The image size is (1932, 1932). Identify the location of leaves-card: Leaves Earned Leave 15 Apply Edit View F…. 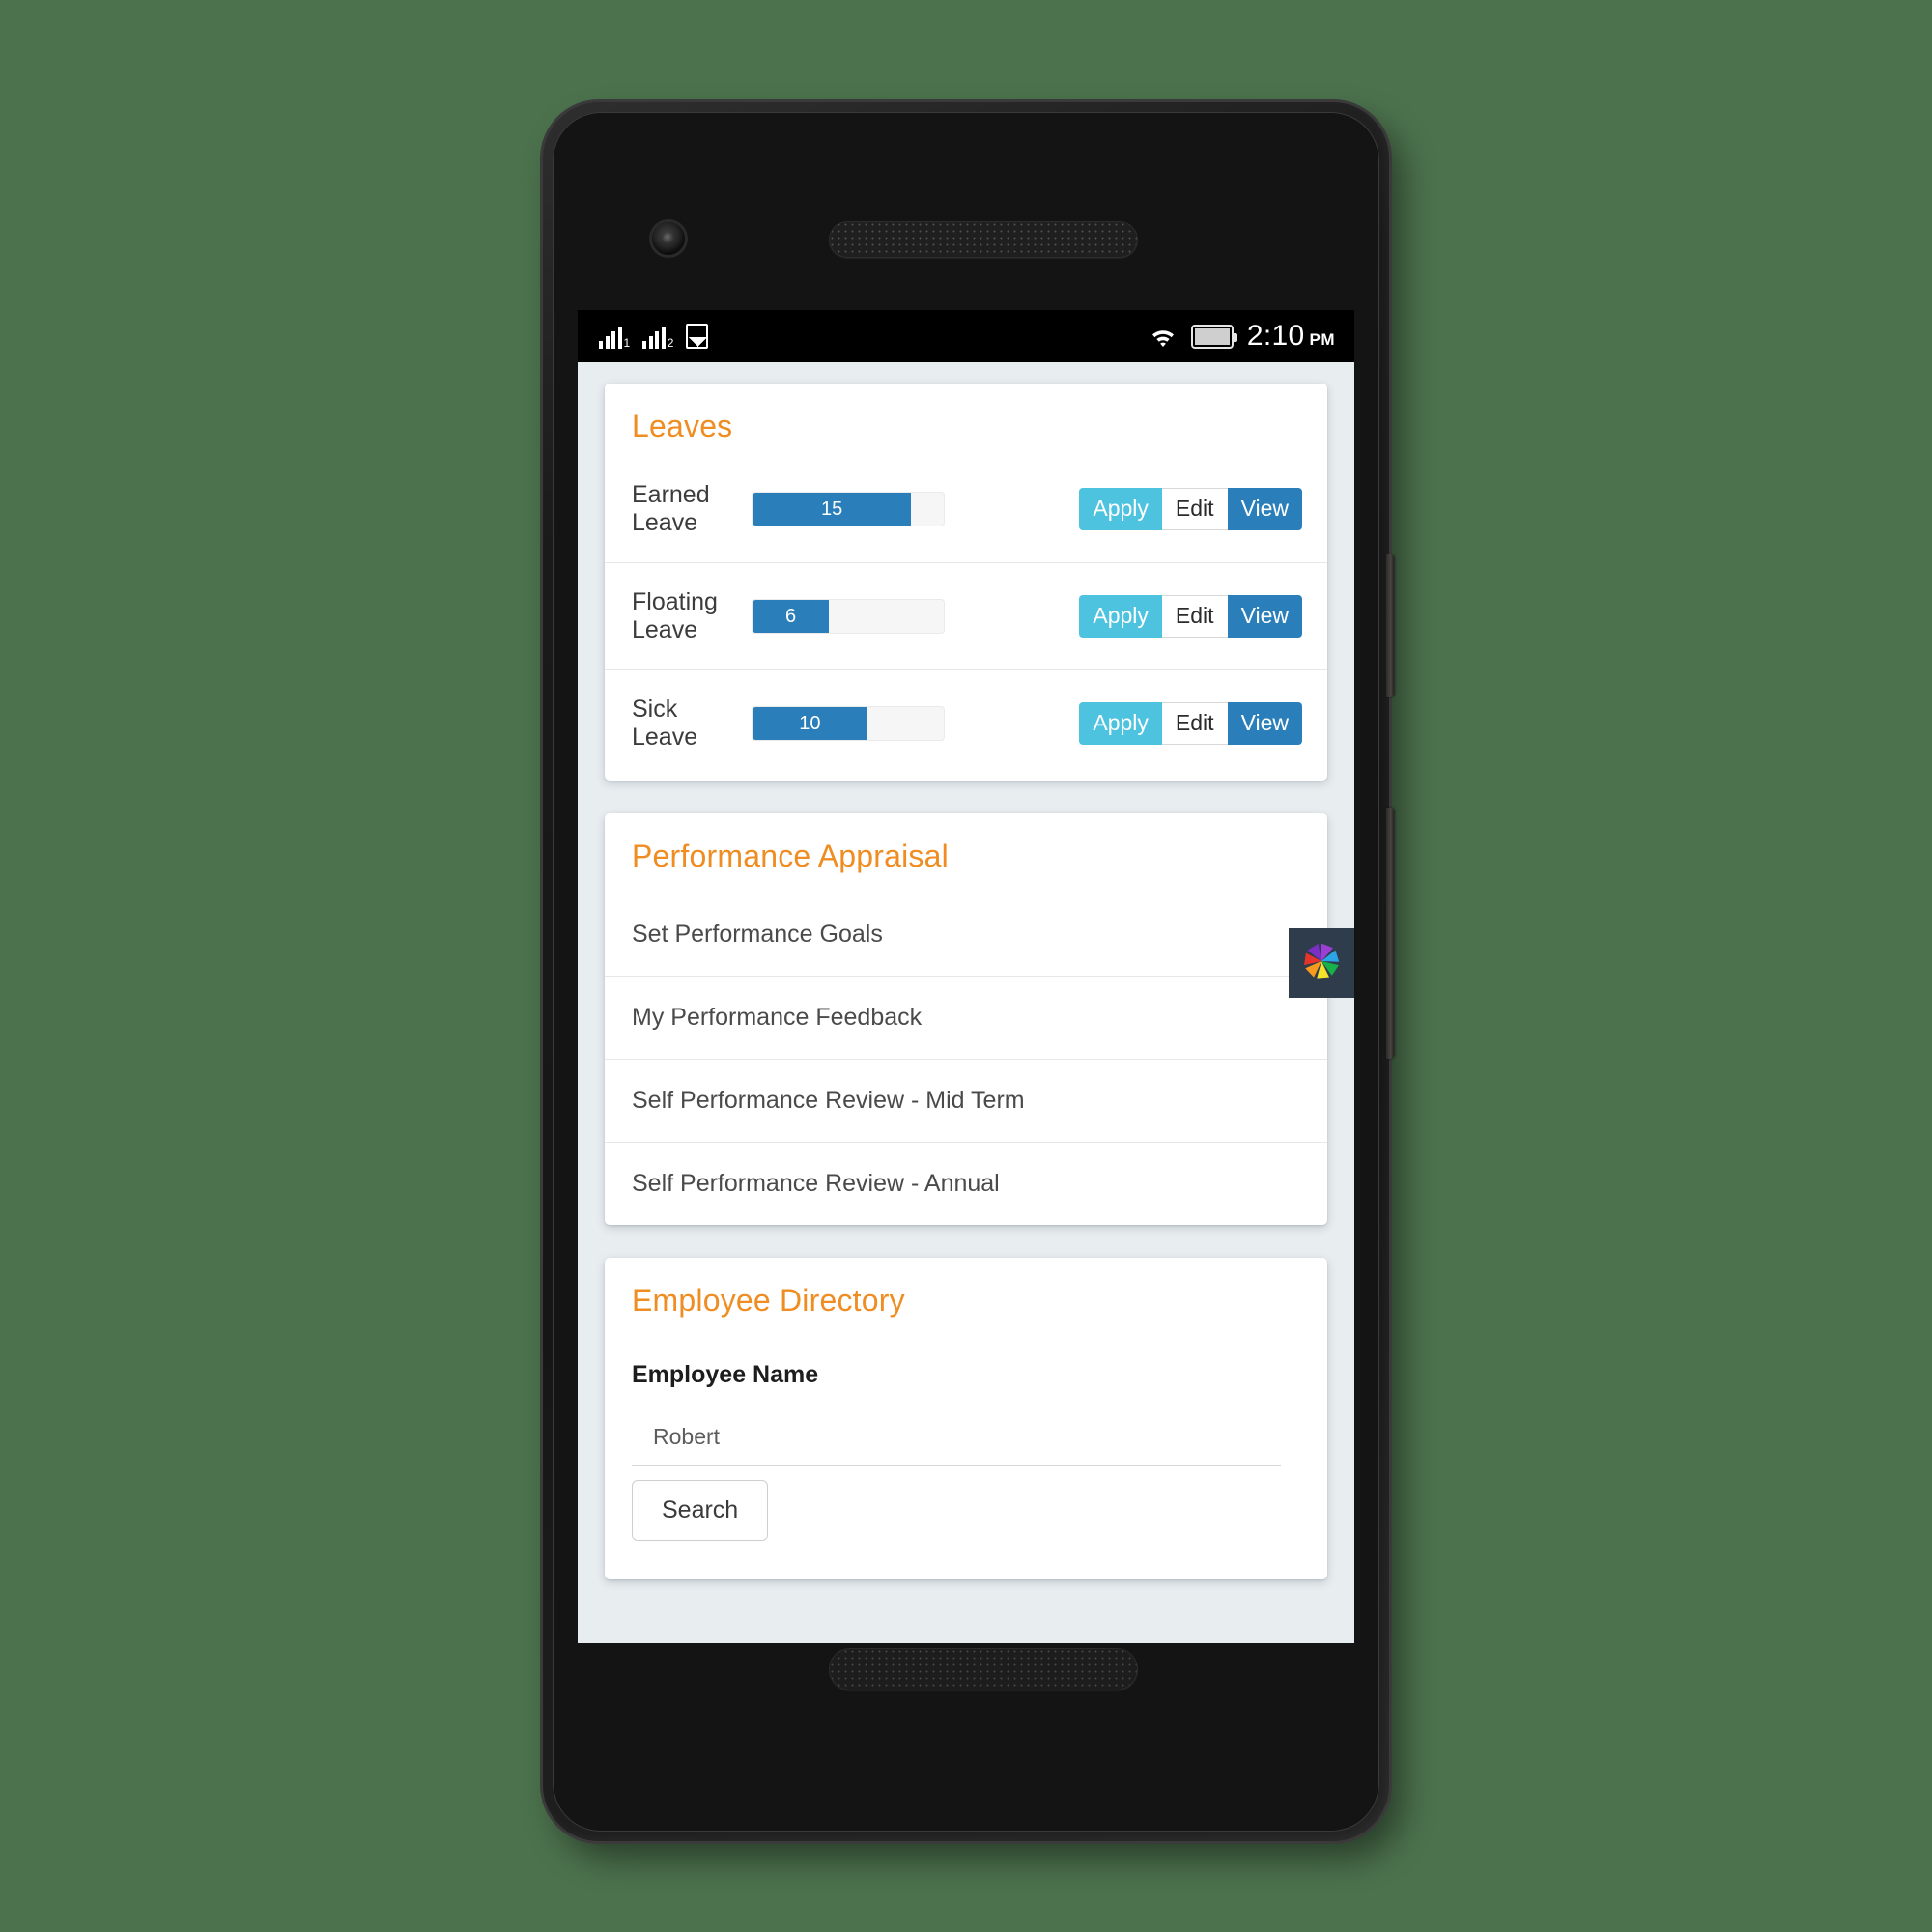
(966, 582).